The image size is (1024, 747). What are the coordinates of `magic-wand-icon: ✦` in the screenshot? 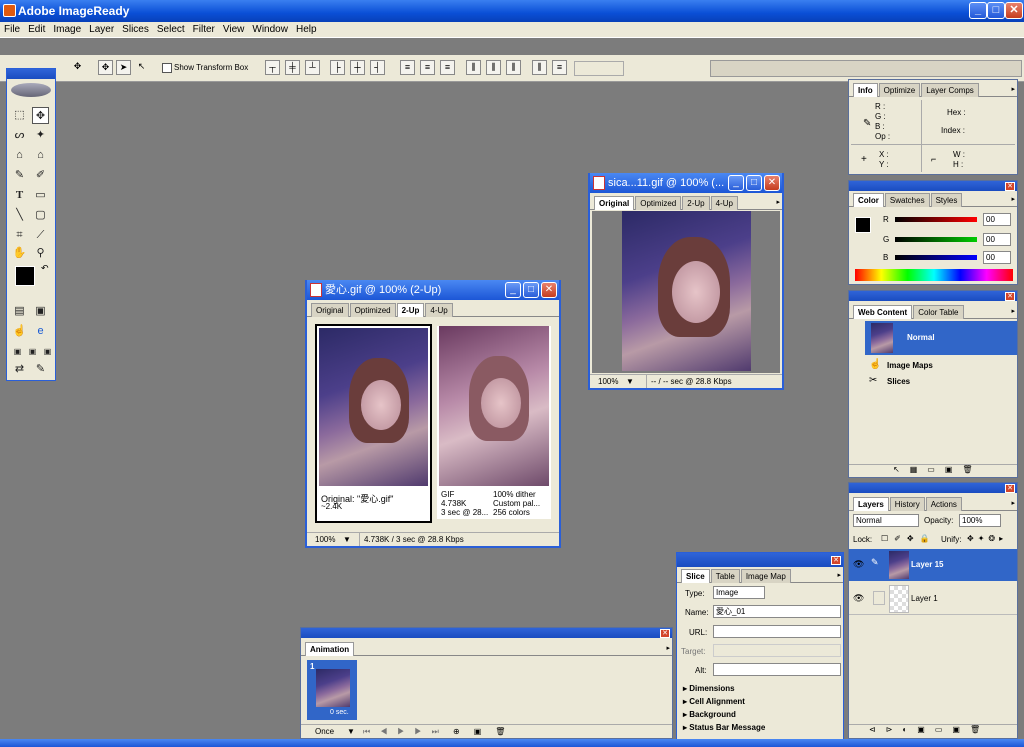 It's located at (40, 135).